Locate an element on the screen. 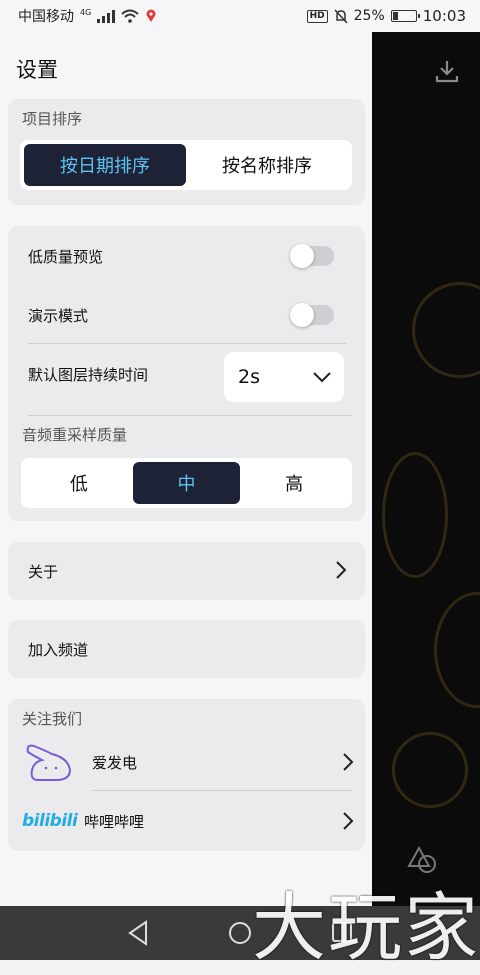 The image size is (480, 975). battery-icon is located at coordinates (405, 16).